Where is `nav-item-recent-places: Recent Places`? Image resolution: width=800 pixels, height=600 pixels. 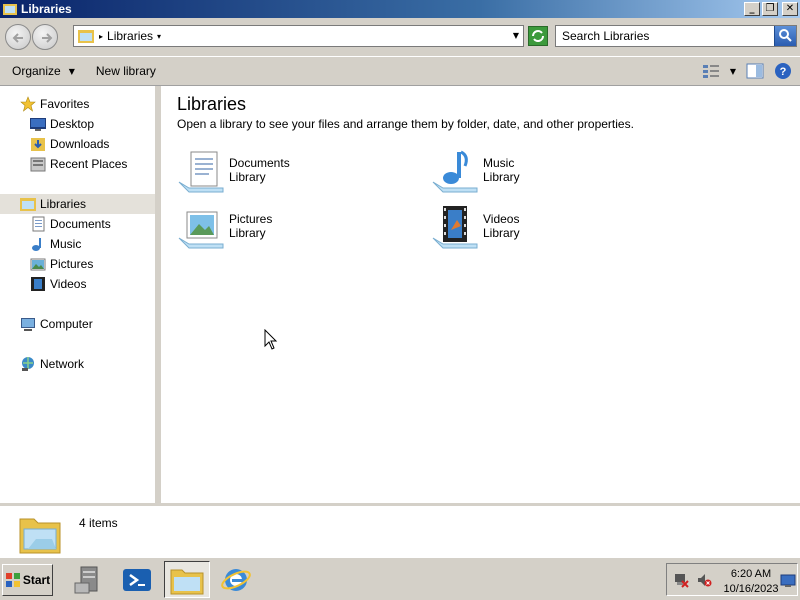
nav-item-recent-places: Recent Places is located at coordinates (78, 164).